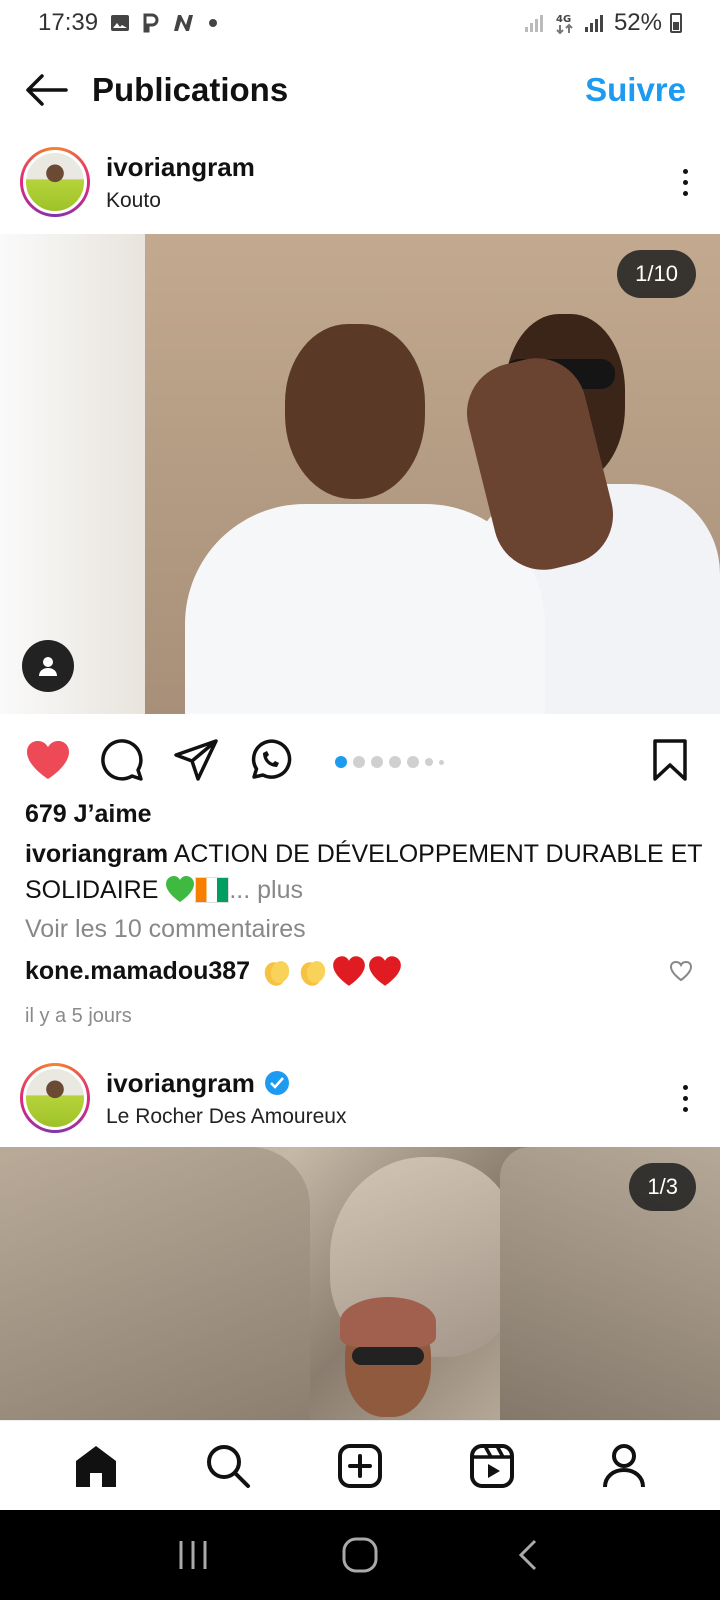  What do you see at coordinates (527, 1555) in the screenshot?
I see `back-button-icon` at bounding box center [527, 1555].